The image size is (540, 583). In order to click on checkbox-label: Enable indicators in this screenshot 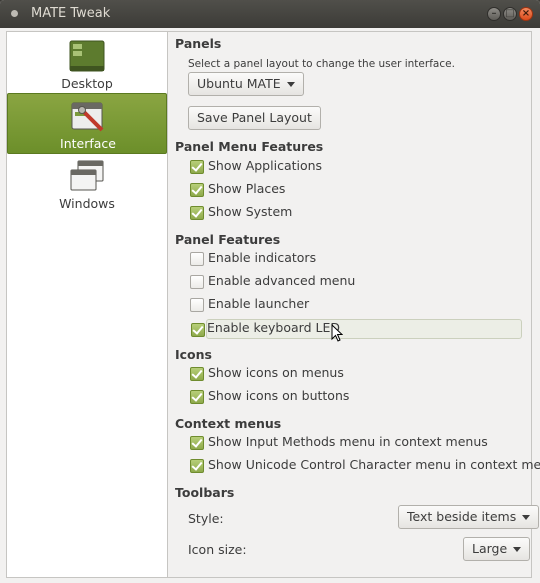, I will do `click(262, 257)`.